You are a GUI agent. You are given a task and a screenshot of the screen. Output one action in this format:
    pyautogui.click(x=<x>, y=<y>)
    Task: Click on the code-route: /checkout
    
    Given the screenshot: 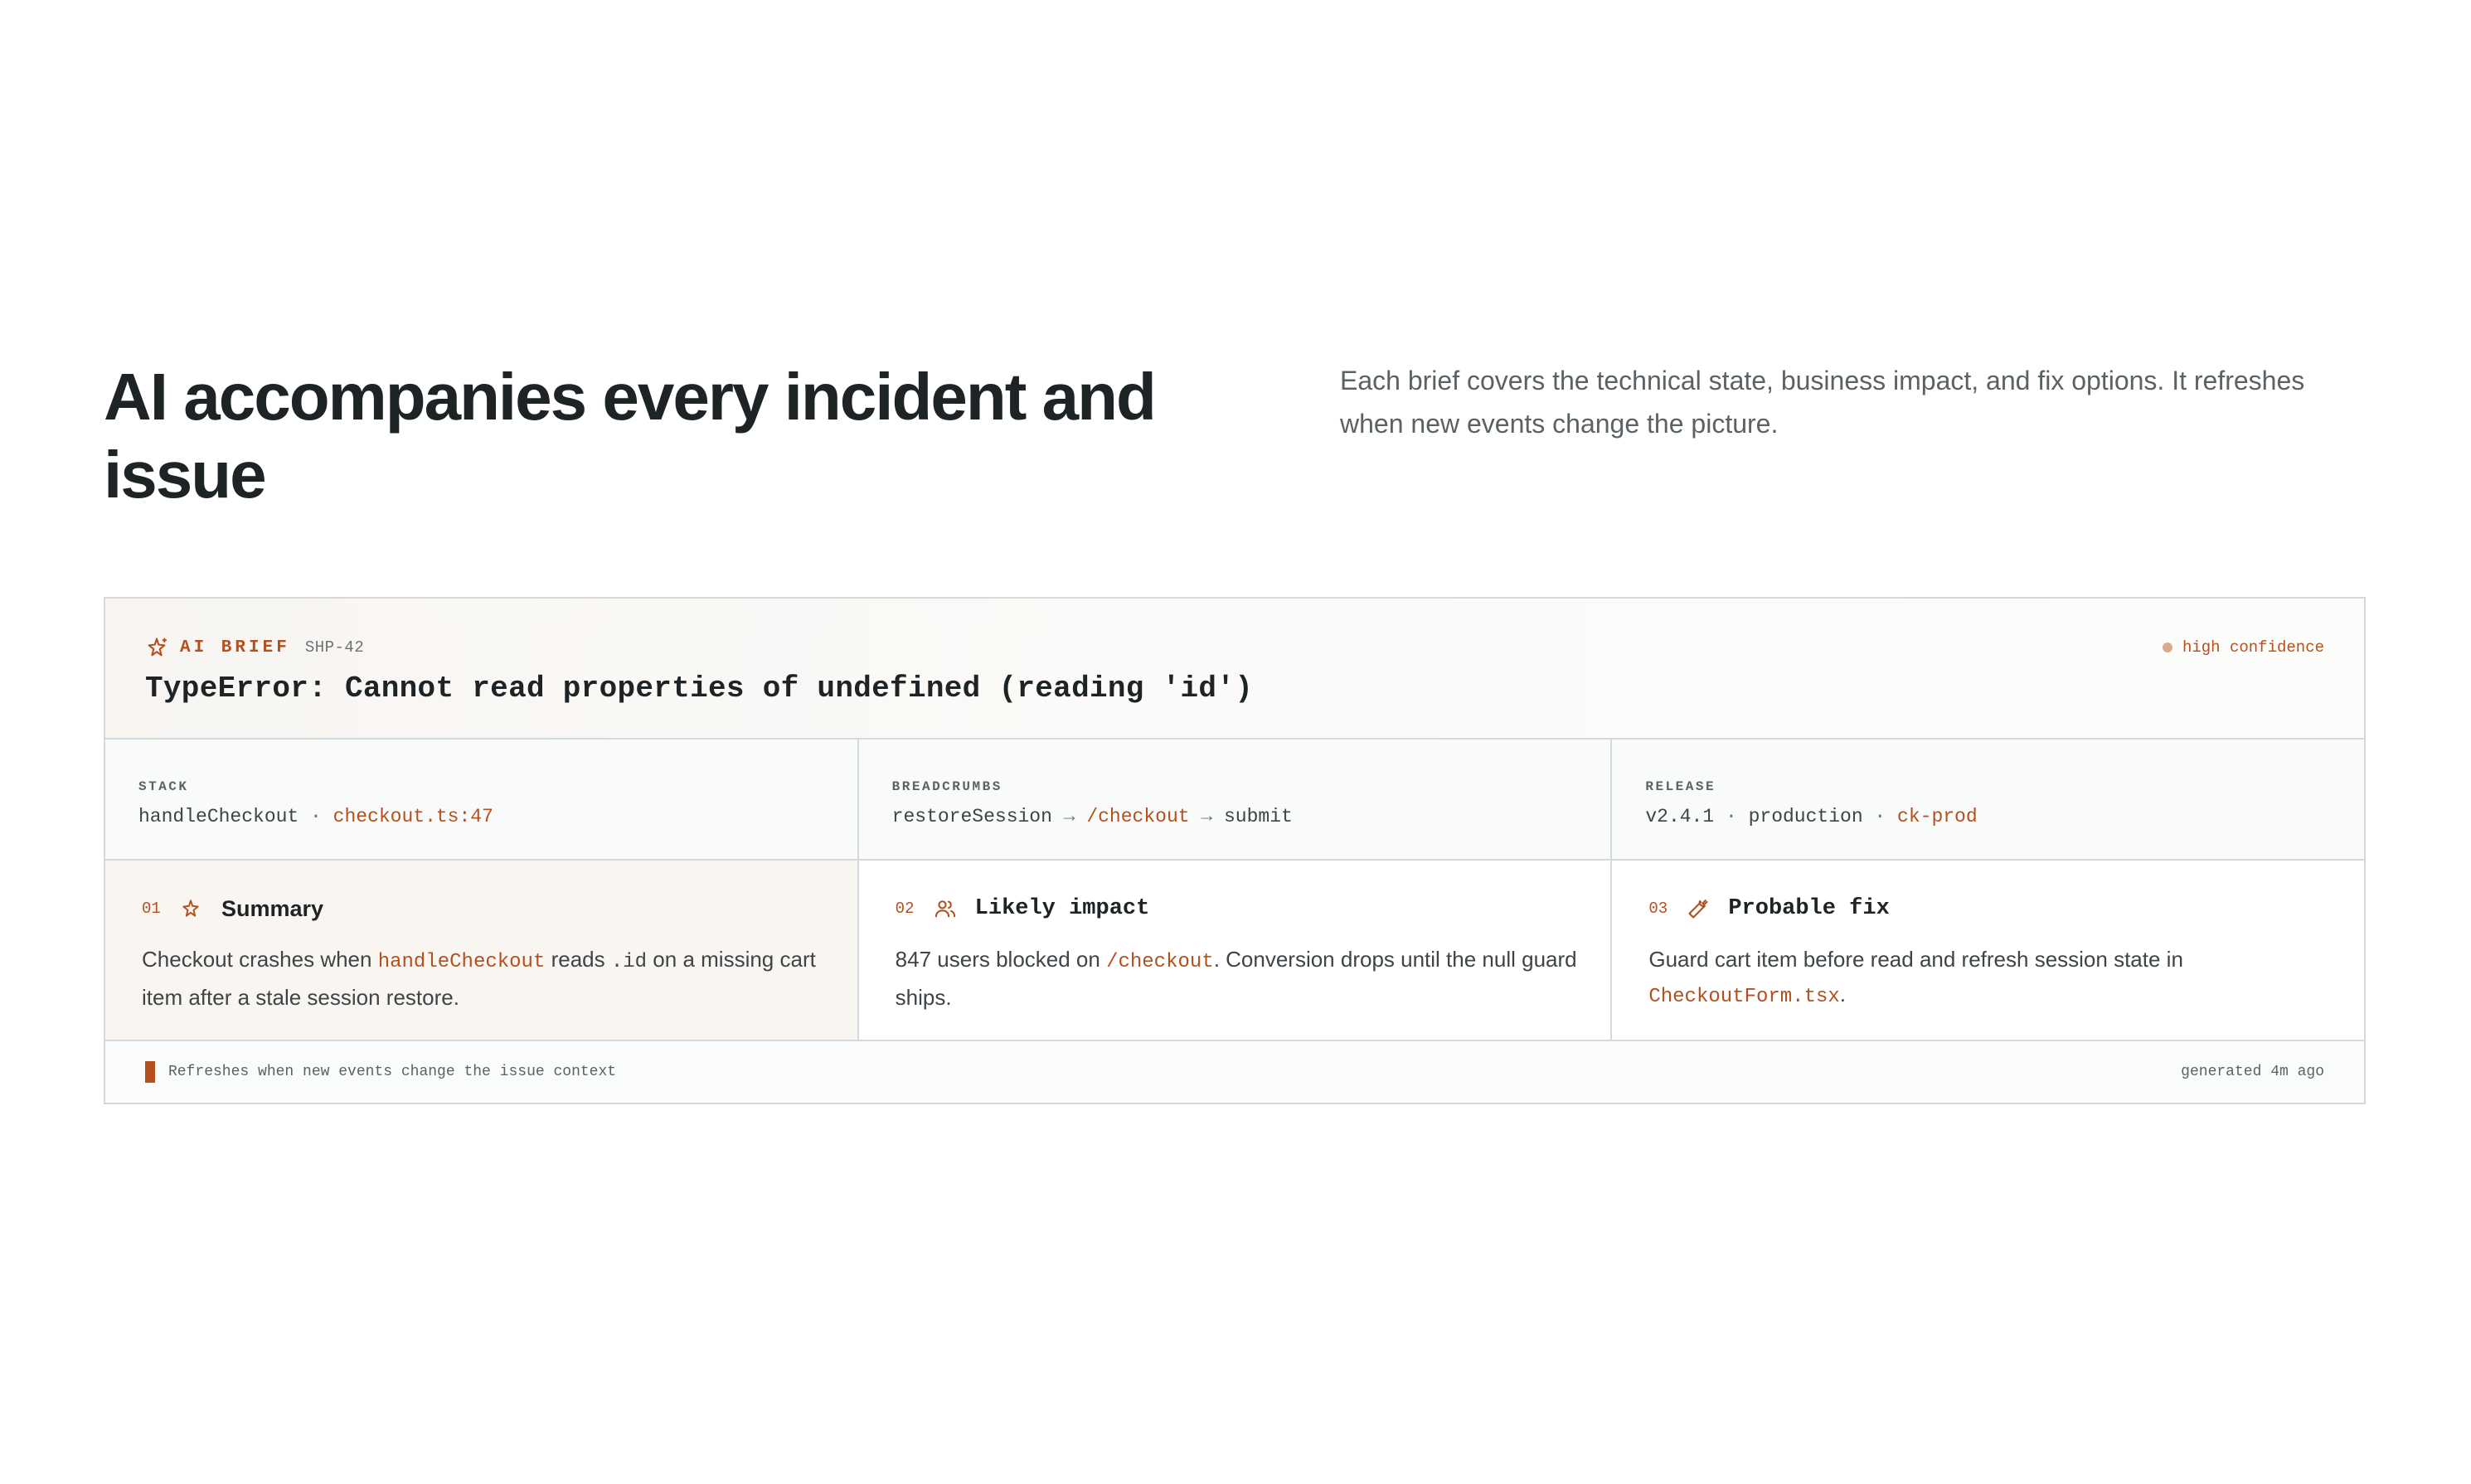 What is the action you would take?
    pyautogui.click(x=1160, y=962)
    